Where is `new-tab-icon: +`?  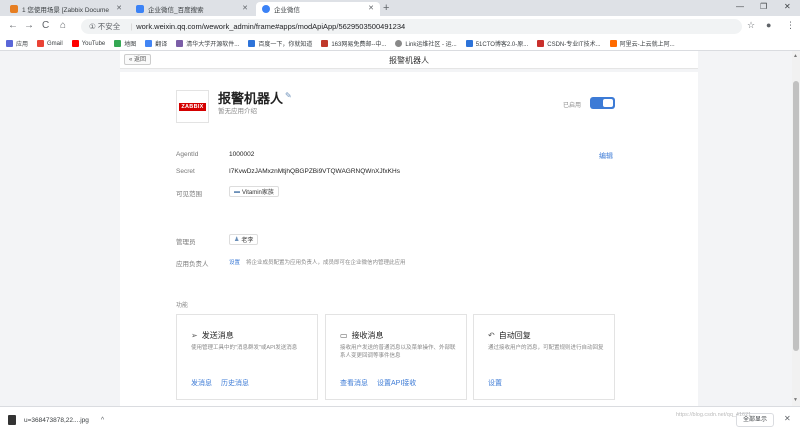 new-tab-icon: + is located at coordinates (386, 8).